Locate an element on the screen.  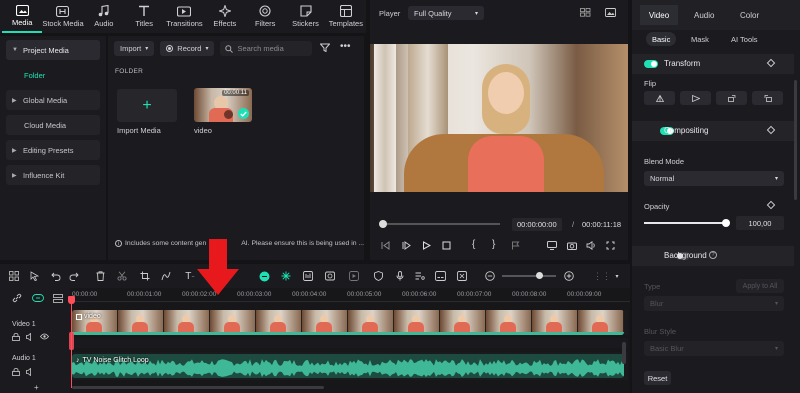
tab-transitions: Transitions is located at coordinates (184, 16).